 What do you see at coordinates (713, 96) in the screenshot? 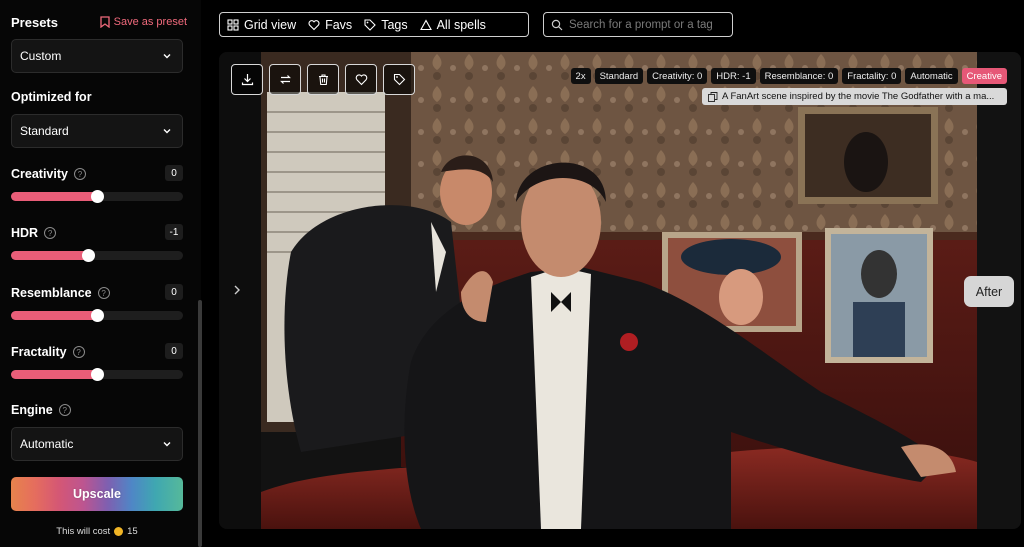
I see `copy-icon` at bounding box center [713, 96].